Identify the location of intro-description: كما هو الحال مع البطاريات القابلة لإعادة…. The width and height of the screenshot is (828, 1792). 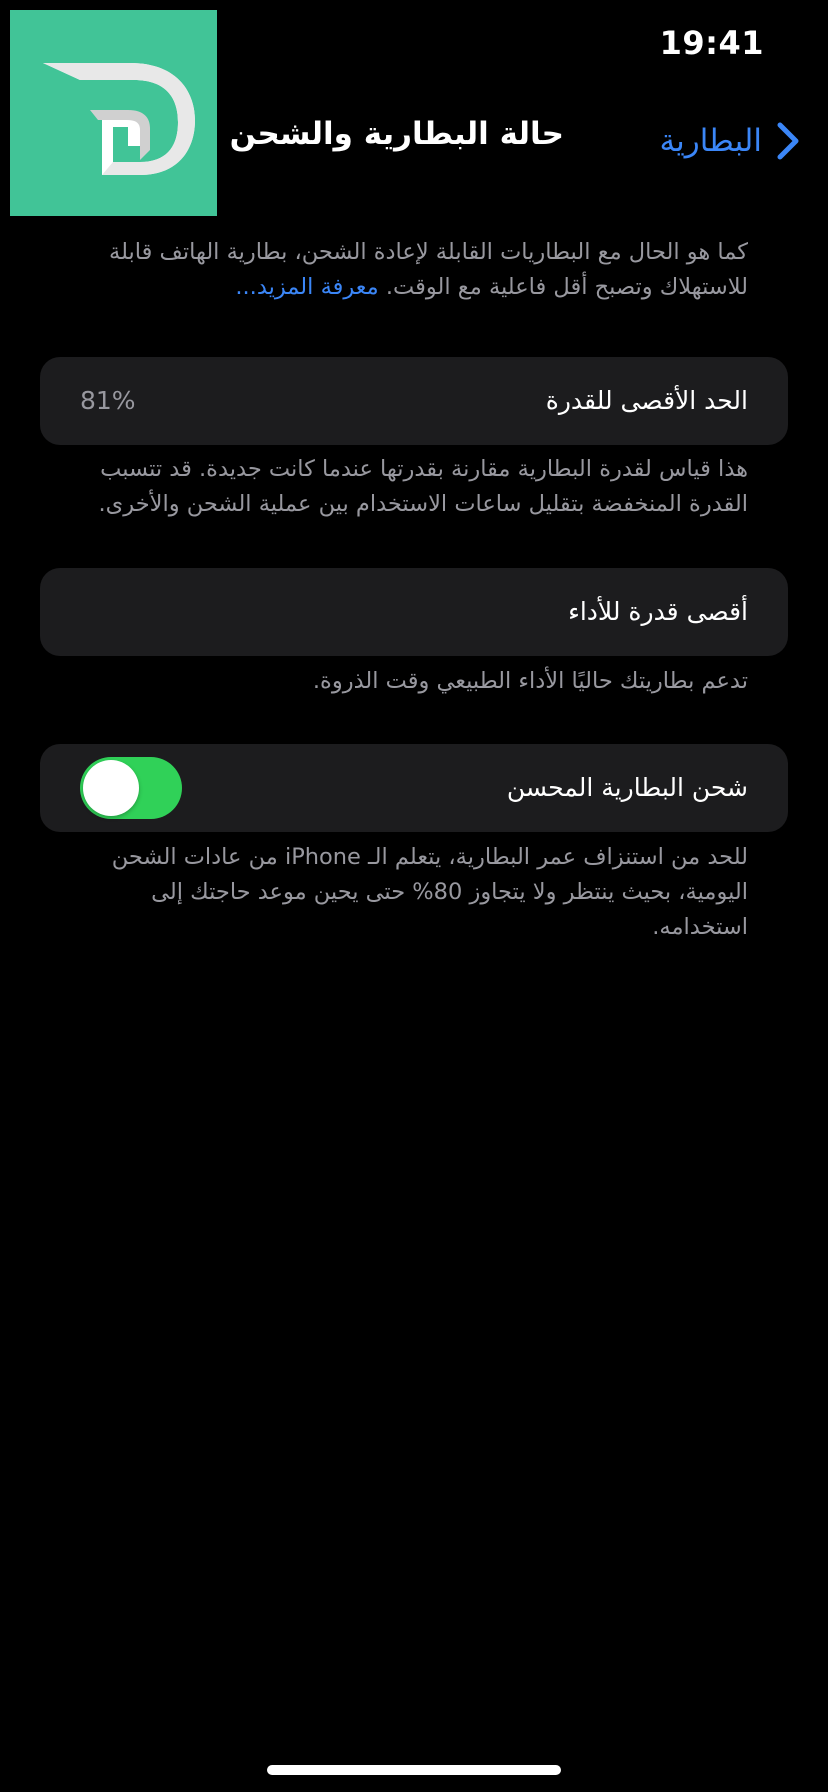
(418, 270).